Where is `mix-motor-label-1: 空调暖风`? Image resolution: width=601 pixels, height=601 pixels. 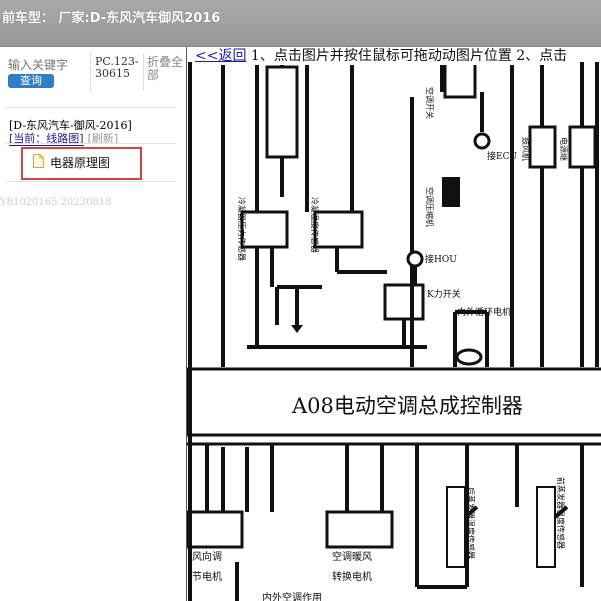 mix-motor-label-1: 空调暖风 is located at coordinates (352, 556).